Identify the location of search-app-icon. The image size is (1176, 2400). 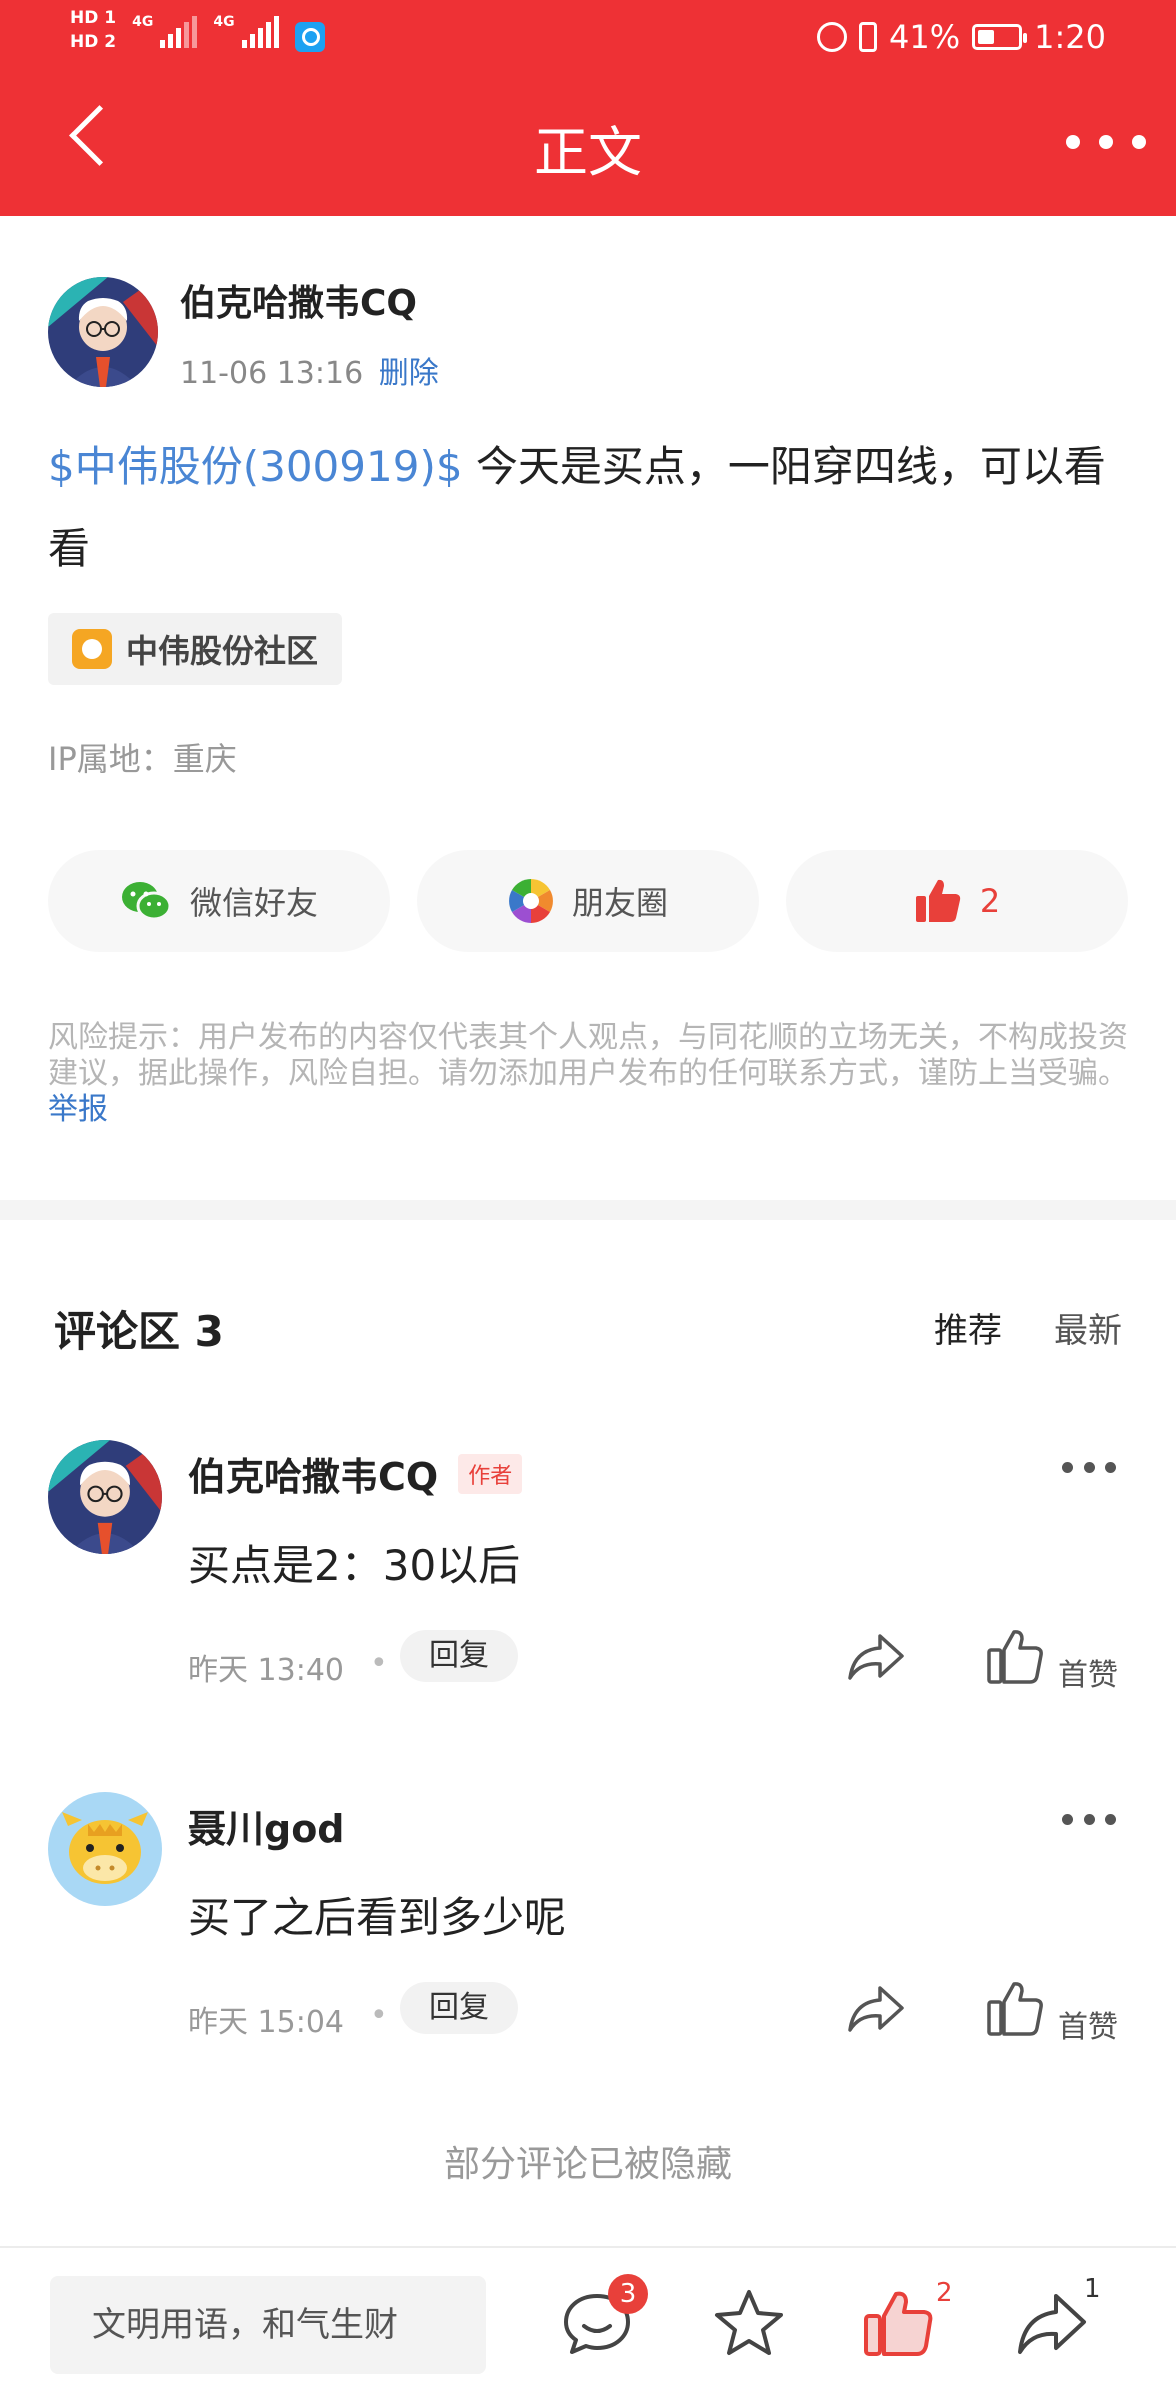
(309, 37).